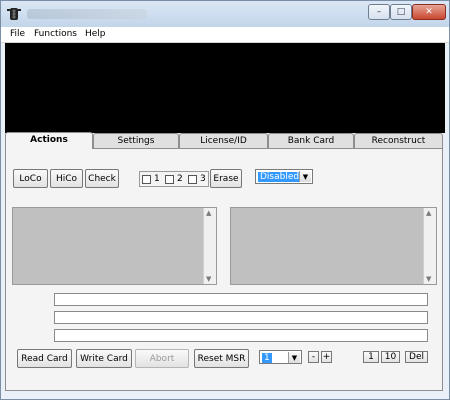  I want to click on del-button: Del, so click(416, 357).